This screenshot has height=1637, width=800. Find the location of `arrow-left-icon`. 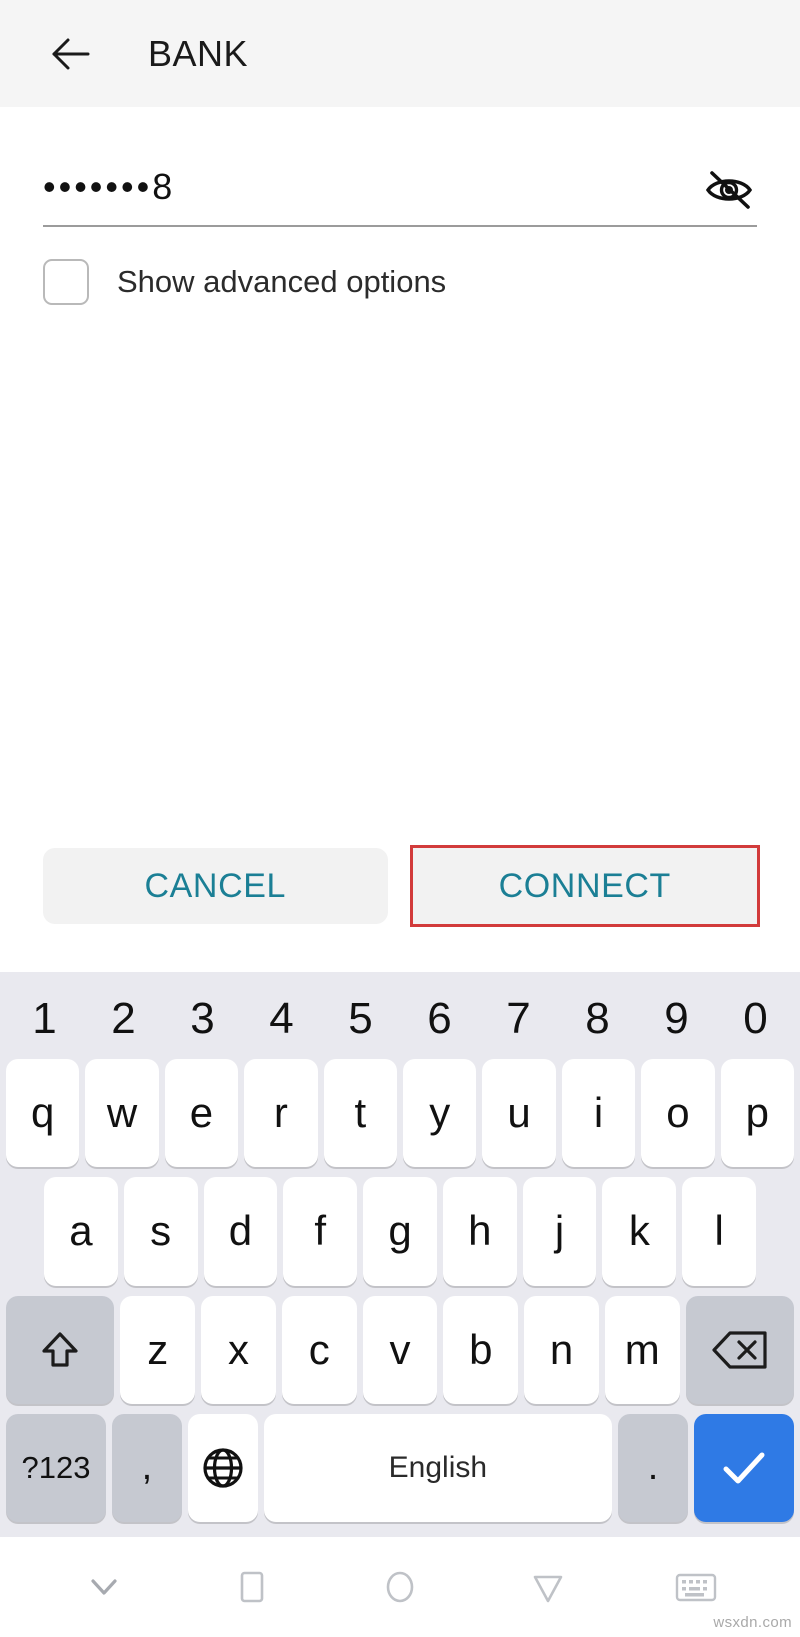

arrow-left-icon is located at coordinates (70, 54).